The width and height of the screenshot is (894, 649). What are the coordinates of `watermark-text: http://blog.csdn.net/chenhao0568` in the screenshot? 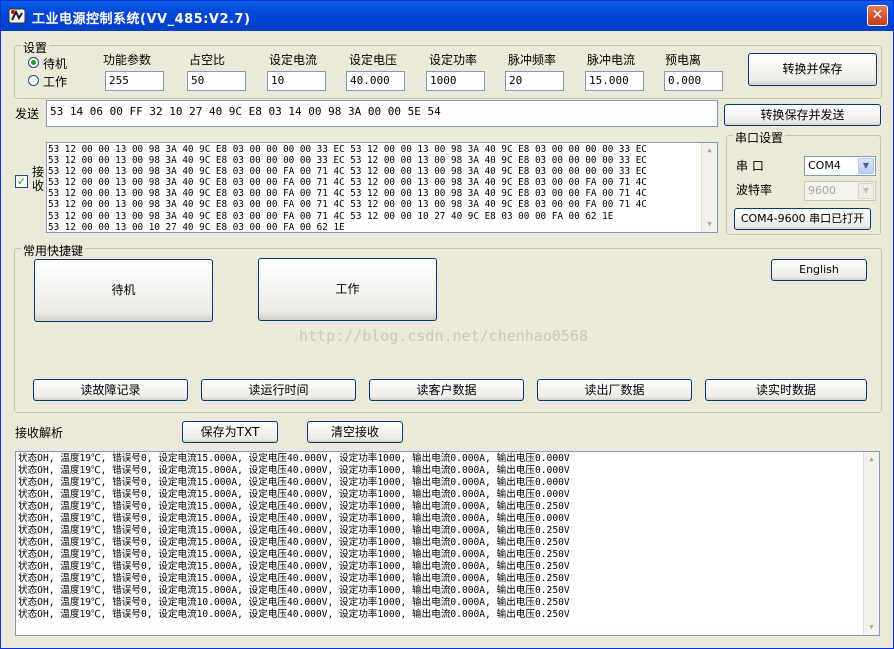 It's located at (443, 336).